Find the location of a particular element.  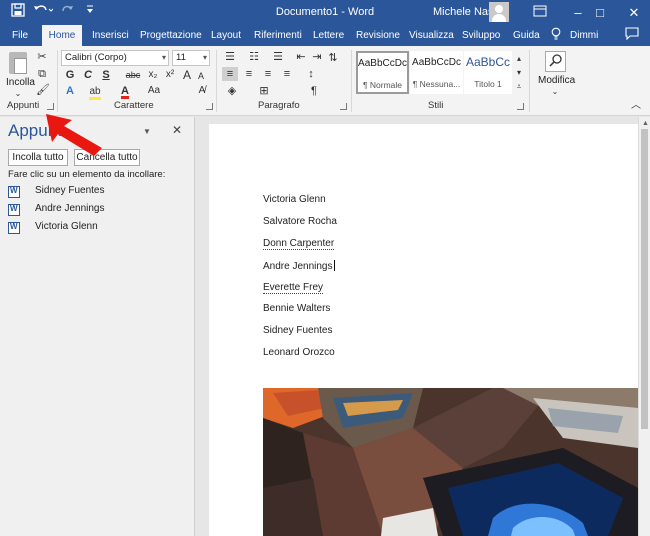

lightbulb-icon is located at coordinates (556, 35).